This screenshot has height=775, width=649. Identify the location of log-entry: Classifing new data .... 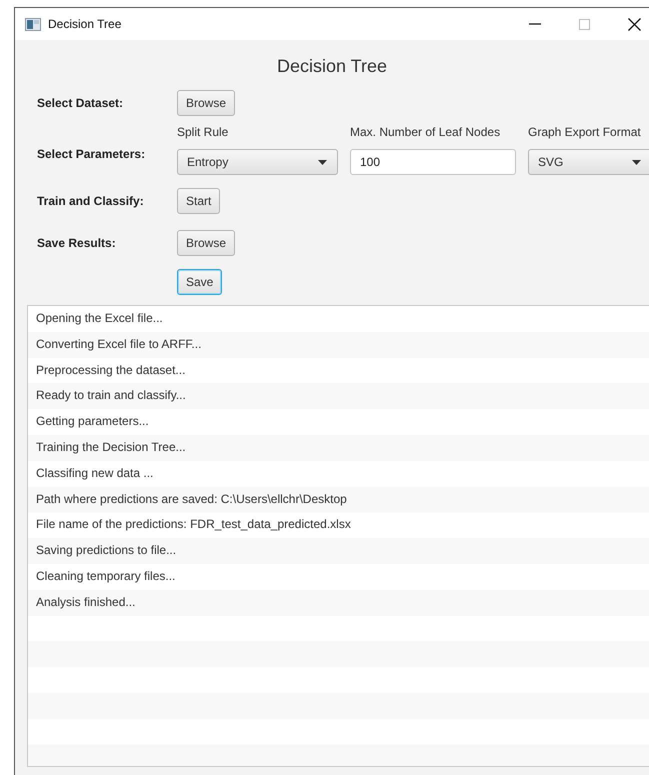
(94, 473).